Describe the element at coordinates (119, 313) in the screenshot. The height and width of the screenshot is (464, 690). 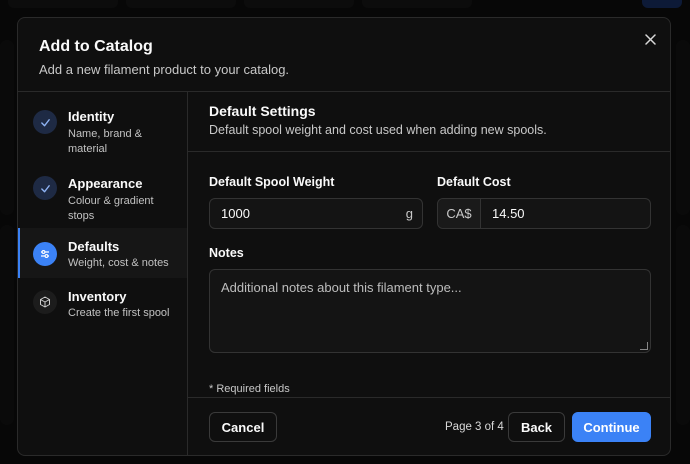
I see `step-description: Create the first spool` at that location.